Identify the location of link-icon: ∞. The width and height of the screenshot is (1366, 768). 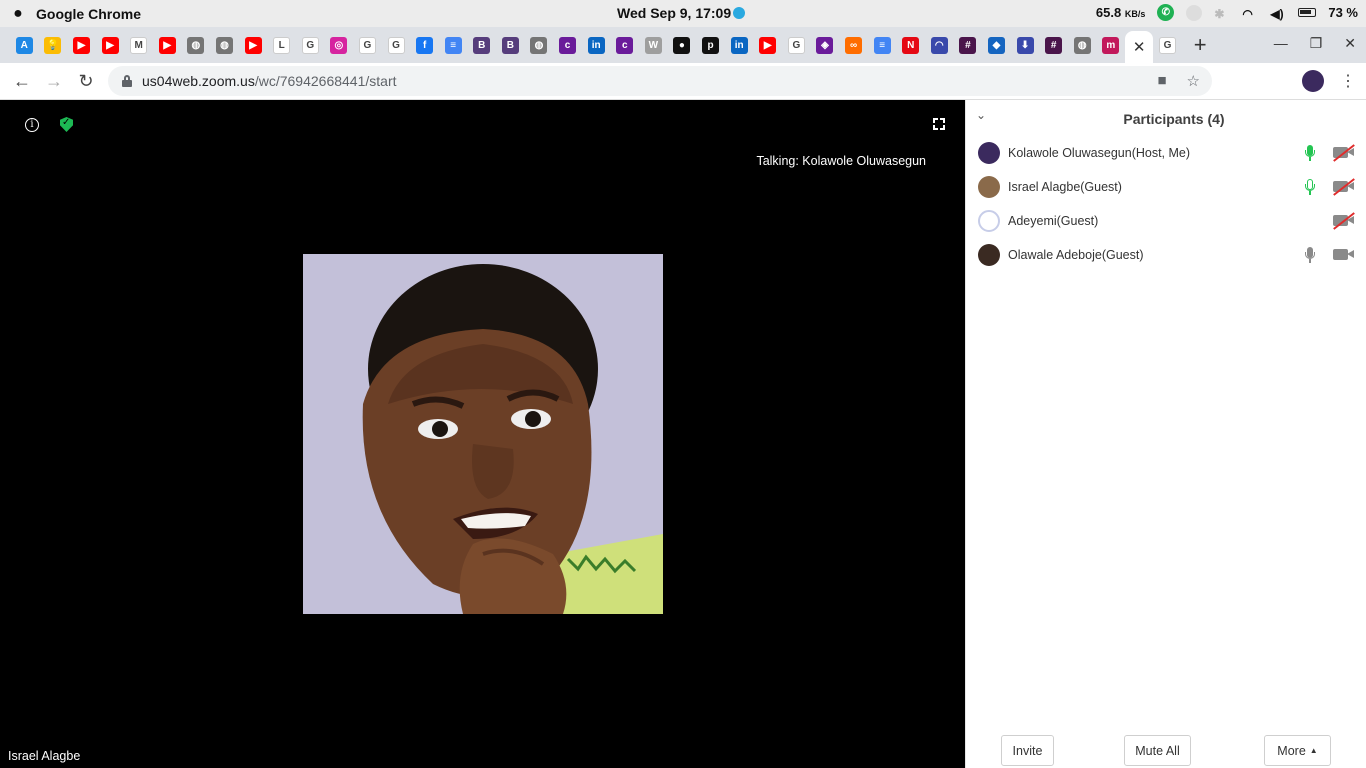
(854, 45).